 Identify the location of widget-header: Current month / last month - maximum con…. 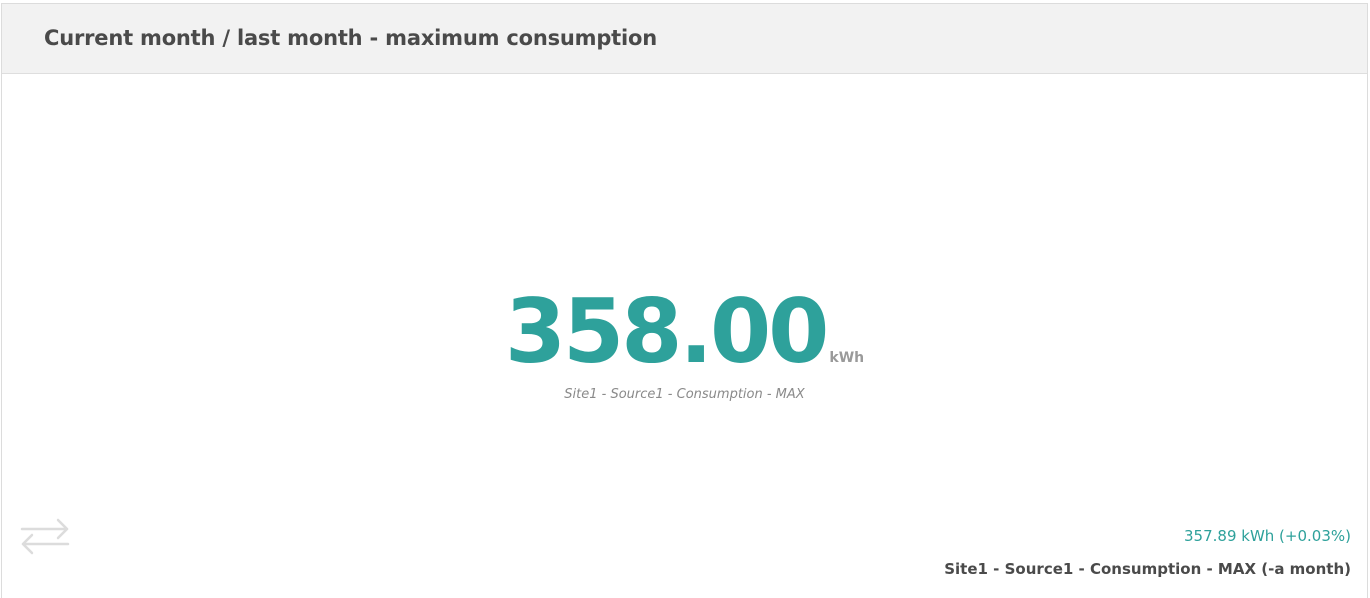
(684, 39).